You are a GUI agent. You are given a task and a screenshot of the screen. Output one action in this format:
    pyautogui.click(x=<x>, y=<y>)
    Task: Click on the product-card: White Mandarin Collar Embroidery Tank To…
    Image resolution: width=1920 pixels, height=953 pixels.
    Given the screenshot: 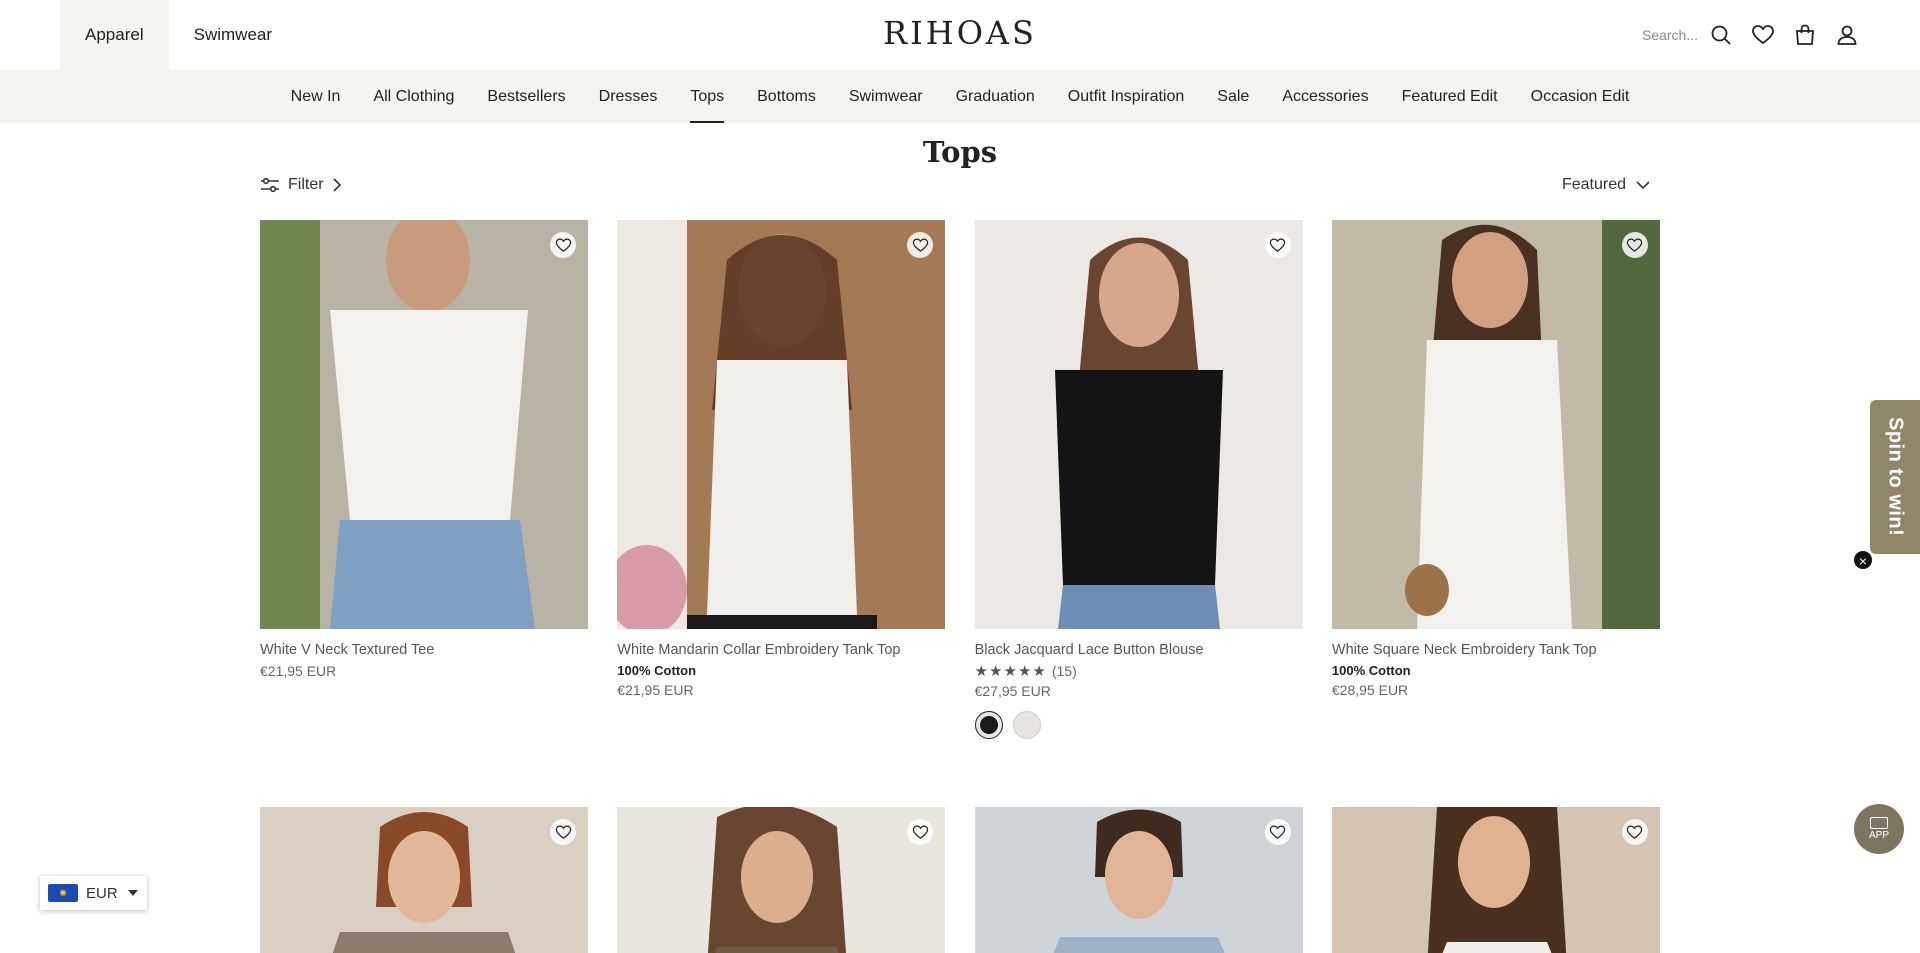 What is the action you would take?
    pyautogui.click(x=781, y=513)
    